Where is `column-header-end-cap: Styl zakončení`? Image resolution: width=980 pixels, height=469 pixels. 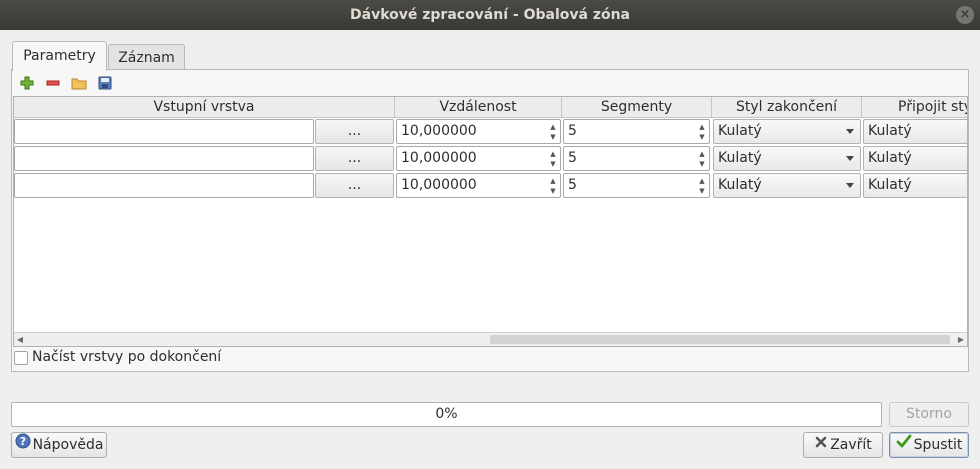 column-header-end-cap: Styl zakončení is located at coordinates (787, 107).